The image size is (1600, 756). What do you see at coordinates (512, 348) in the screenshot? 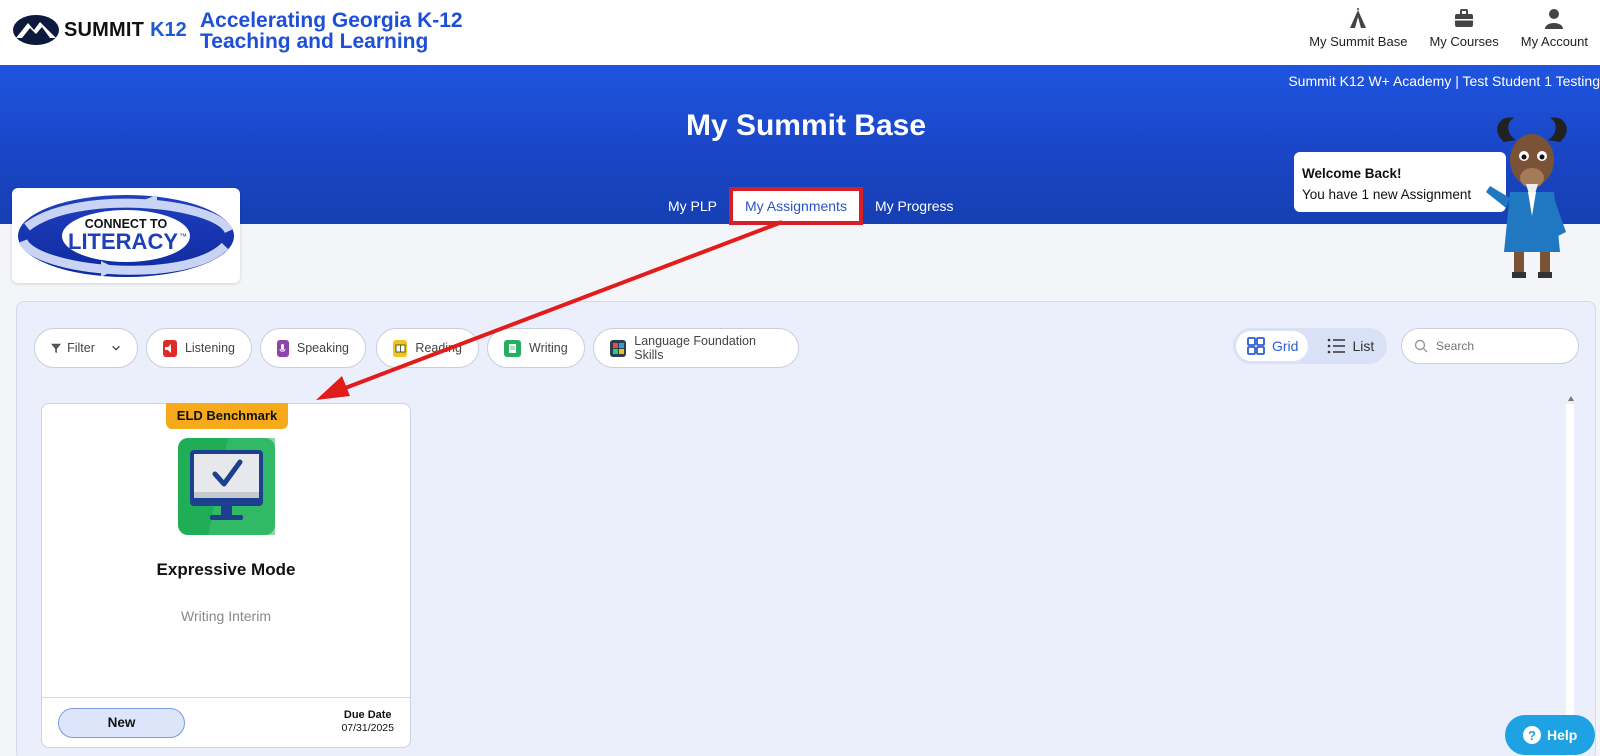
I see `notepad-icon` at bounding box center [512, 348].